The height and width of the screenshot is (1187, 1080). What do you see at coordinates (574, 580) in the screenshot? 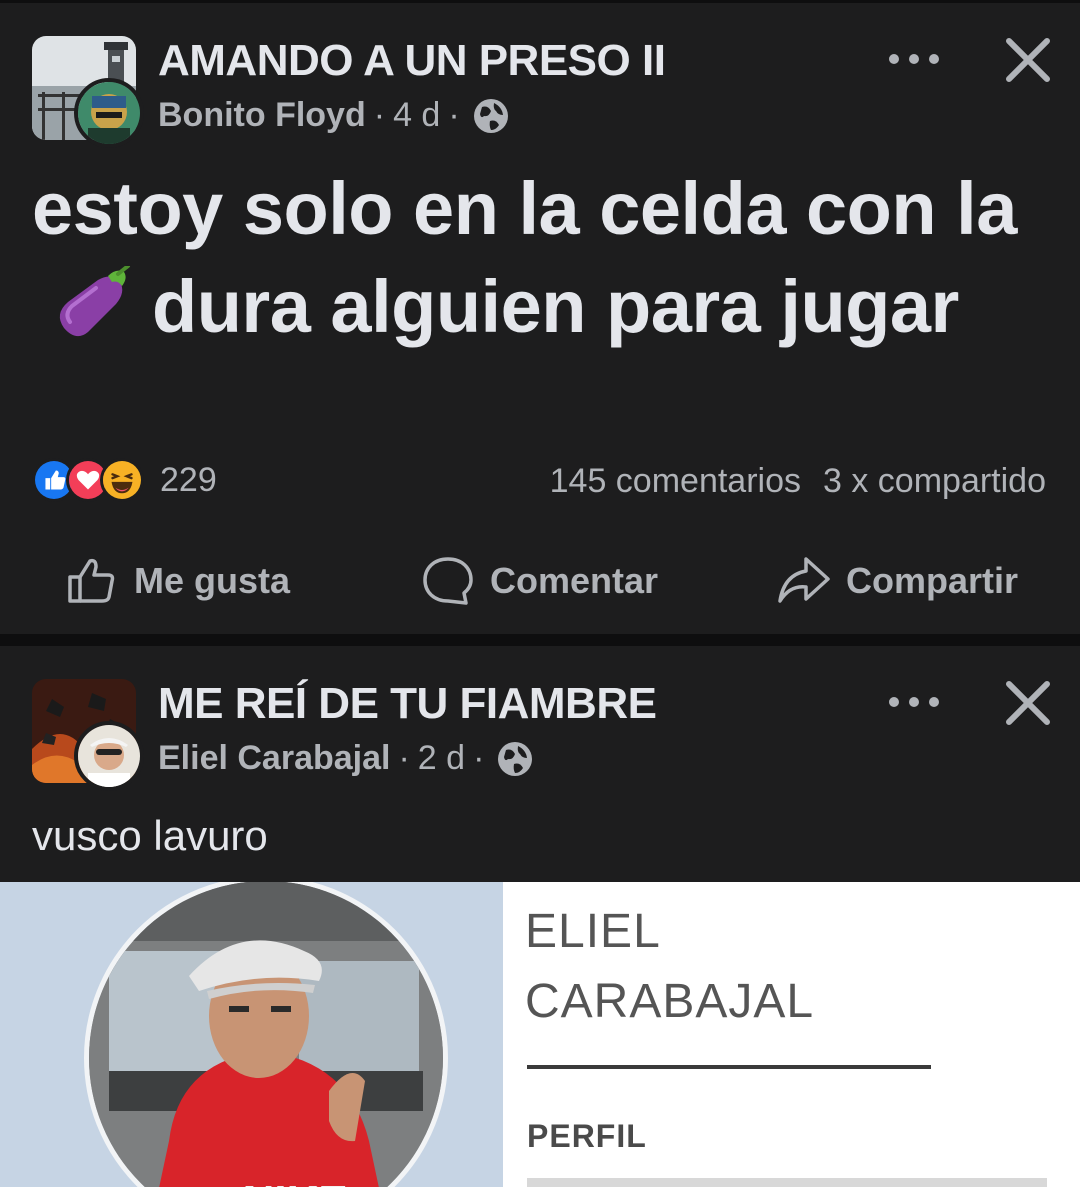
I see `comment-label: Comentar` at bounding box center [574, 580].